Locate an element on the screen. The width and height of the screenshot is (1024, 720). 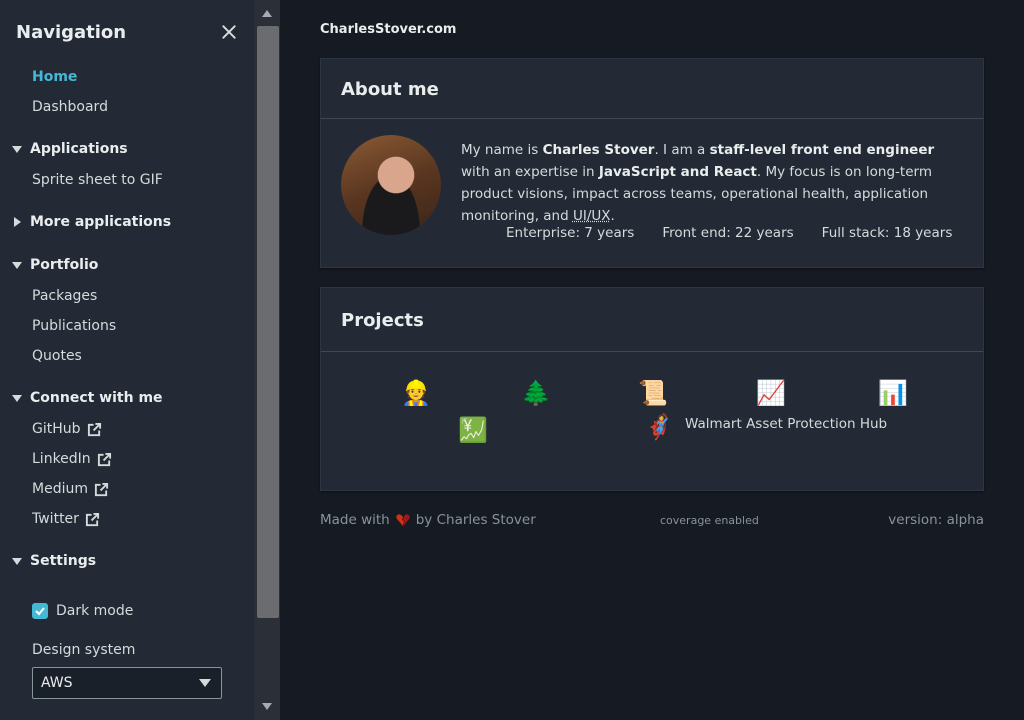
uiux-abbr: UI/UX is located at coordinates (591, 216).